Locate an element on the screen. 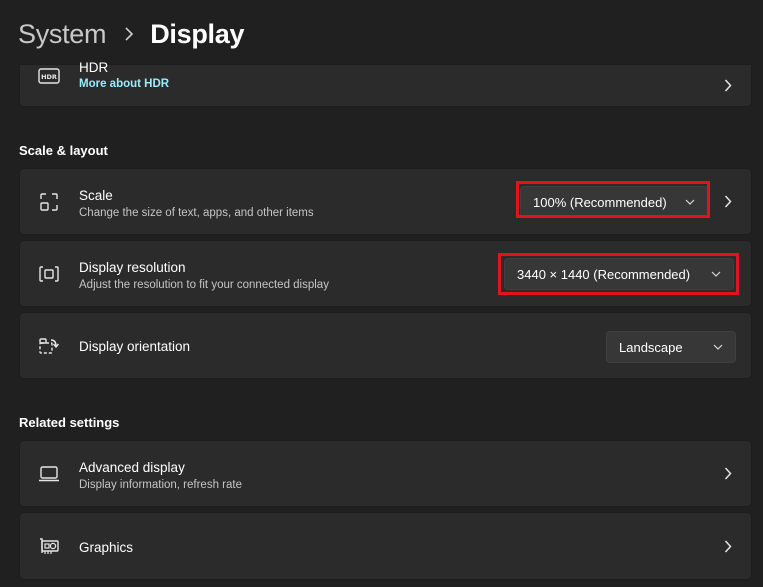  scale-dropdown: 100% (Recommended) is located at coordinates (614, 202).